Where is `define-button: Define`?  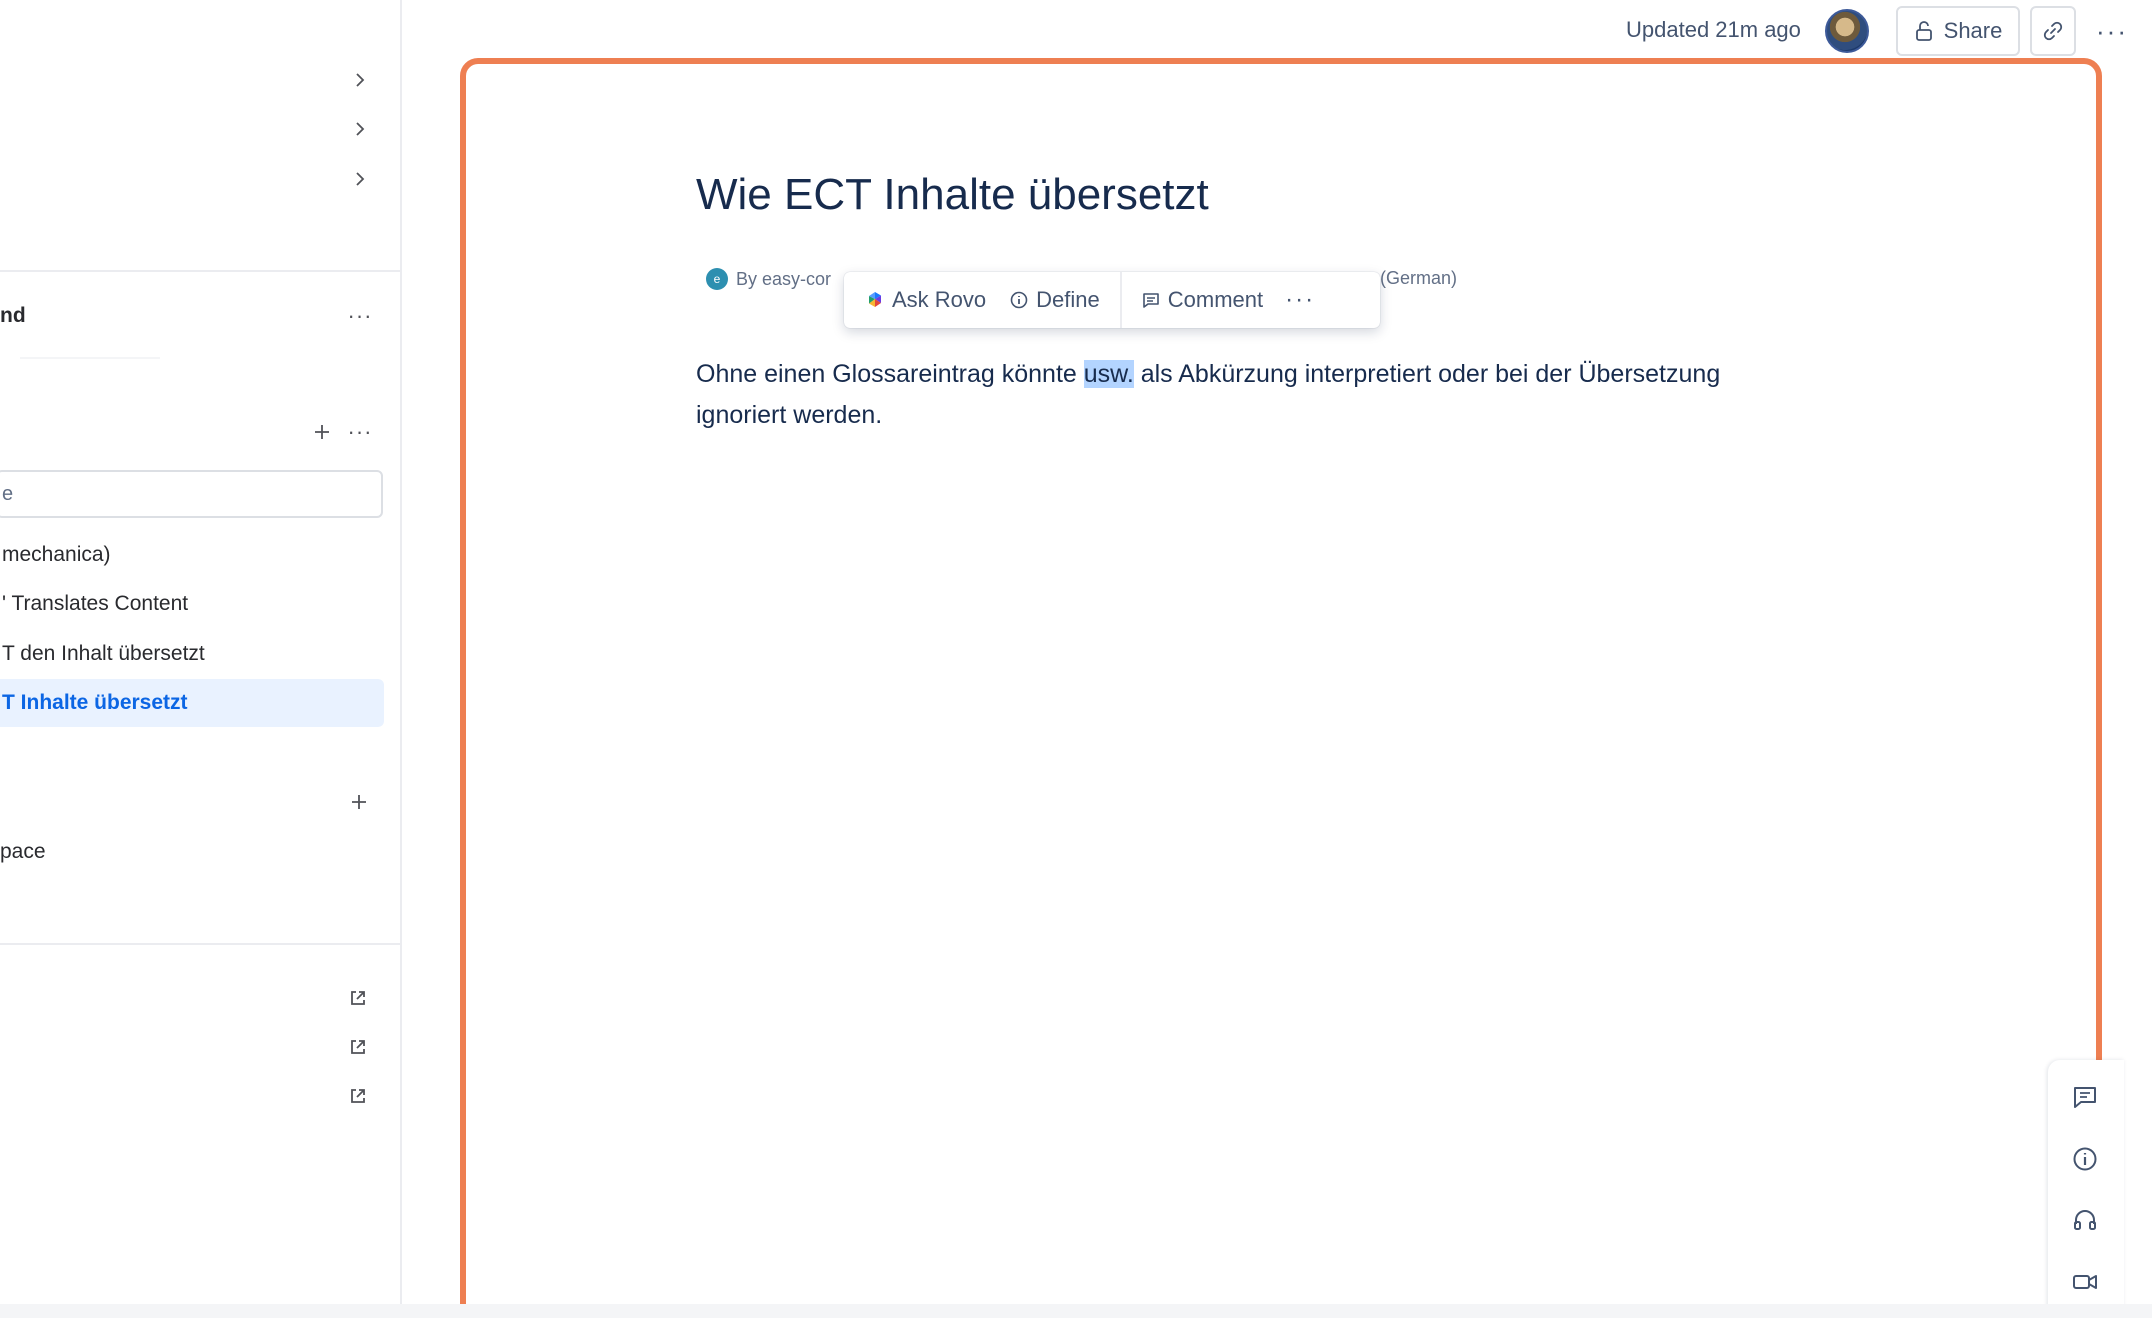
define-button: Define is located at coordinates (1055, 300).